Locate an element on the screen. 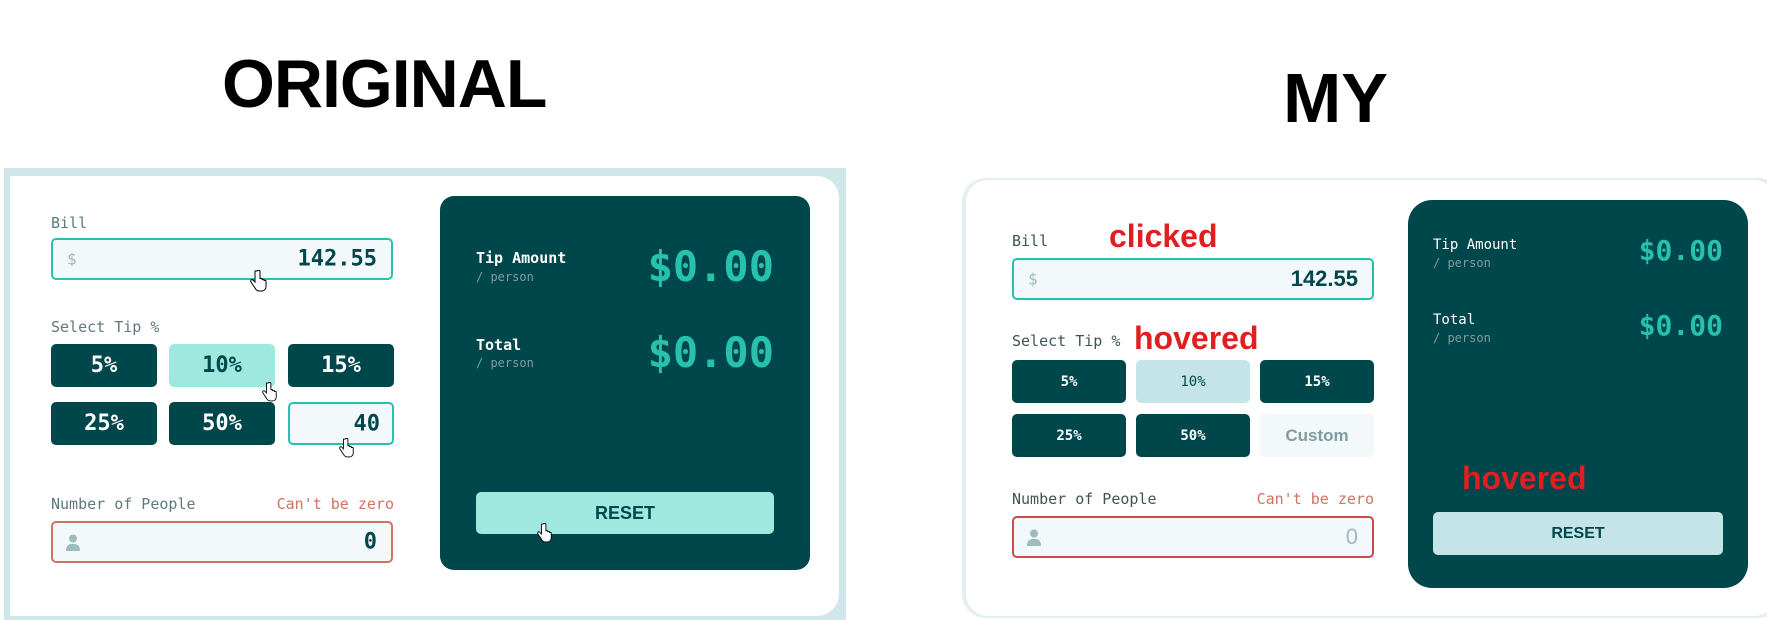  custom-tip-input: Custom is located at coordinates (1317, 435).